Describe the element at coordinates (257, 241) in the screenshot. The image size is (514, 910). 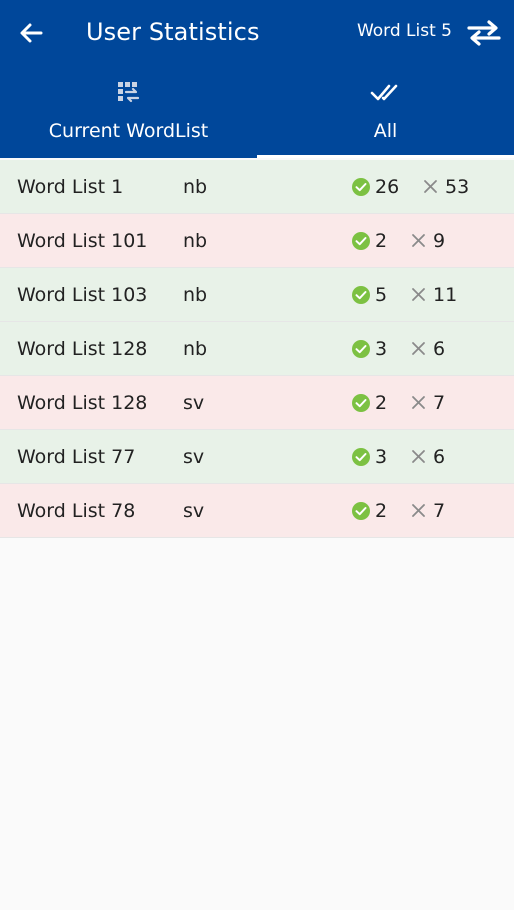
I see `list-item: Word List 101 nb 2 9` at that location.